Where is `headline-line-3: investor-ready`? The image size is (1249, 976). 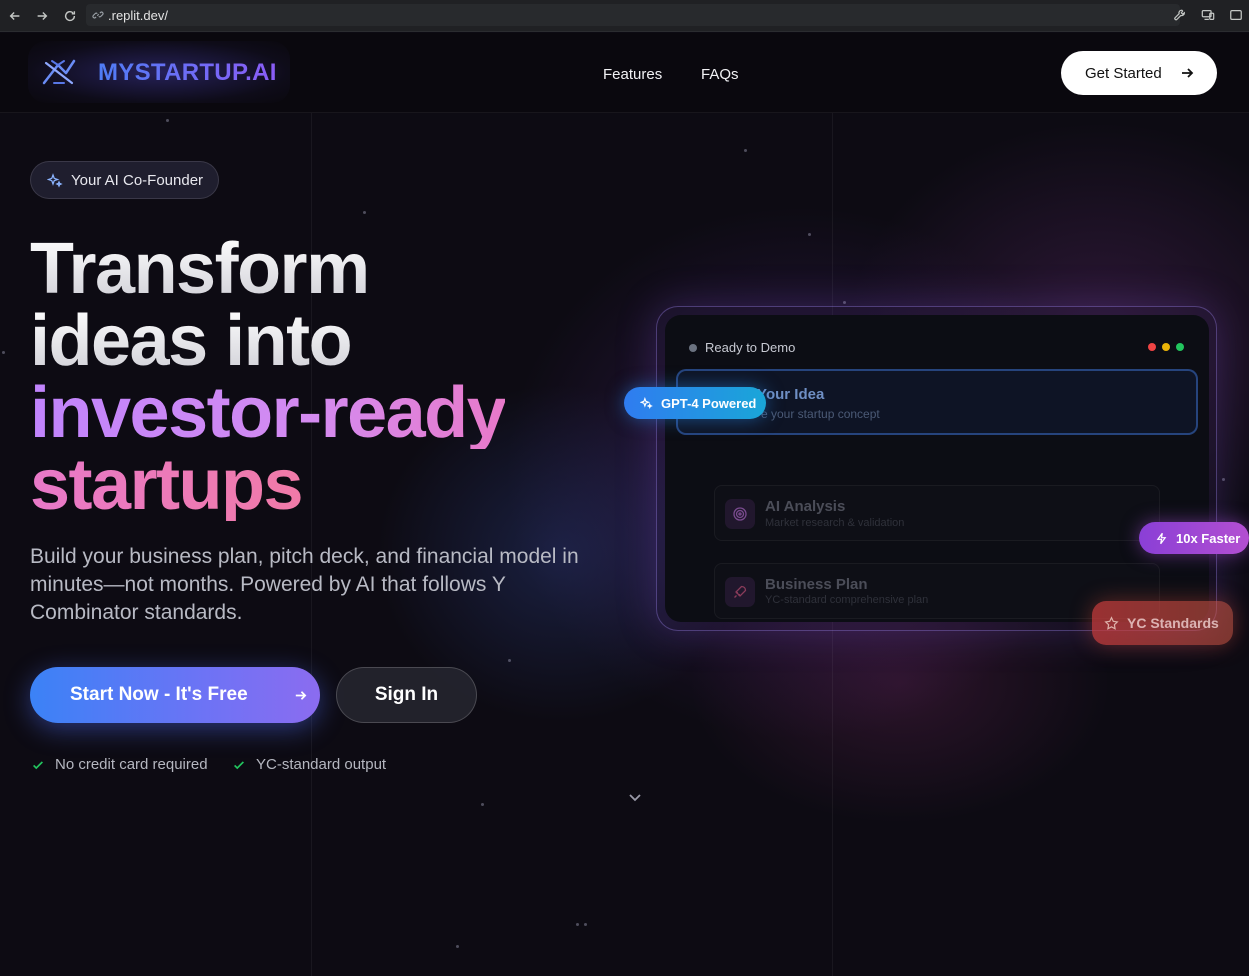
headline-line-3: investor-ready is located at coordinates (268, 413).